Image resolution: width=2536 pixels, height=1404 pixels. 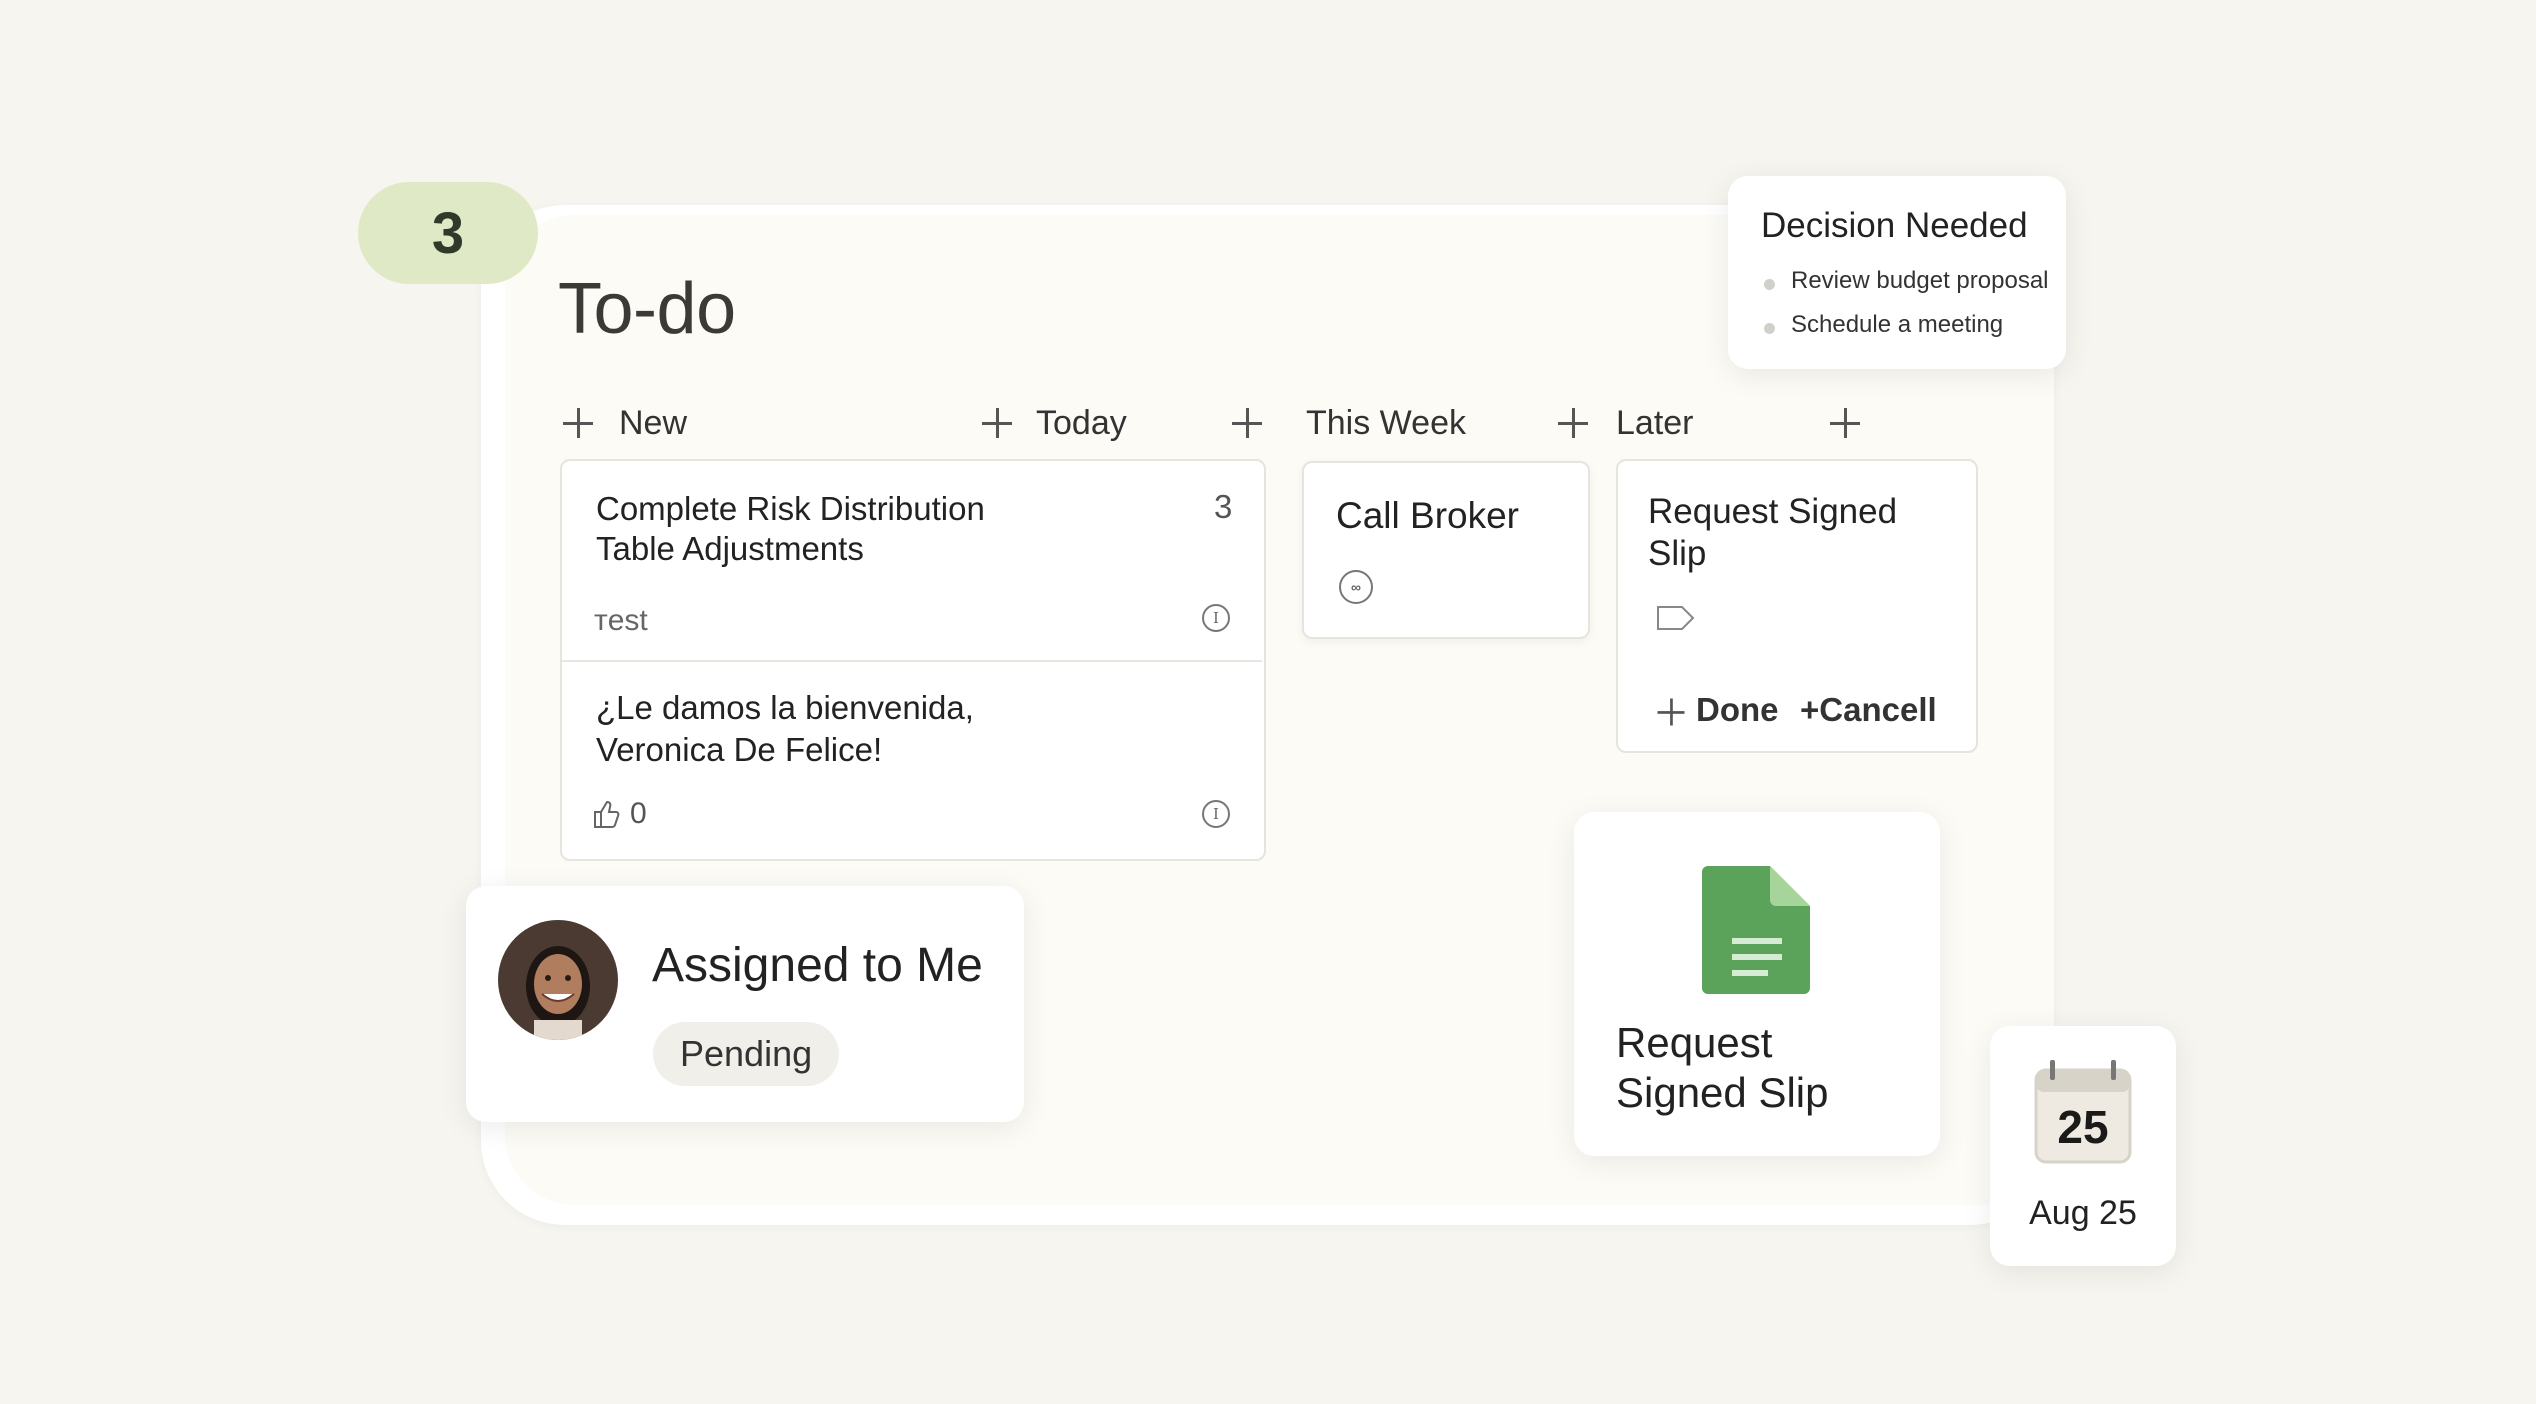 What do you see at coordinates (1247, 423) in the screenshot?
I see `add-this-week-icon` at bounding box center [1247, 423].